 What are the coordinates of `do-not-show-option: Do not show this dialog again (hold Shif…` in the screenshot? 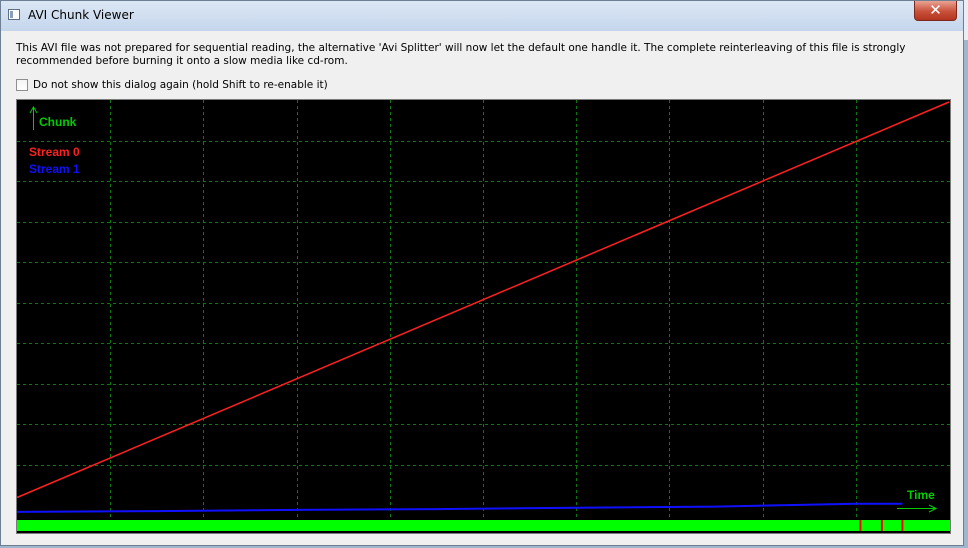 It's located at (172, 85).